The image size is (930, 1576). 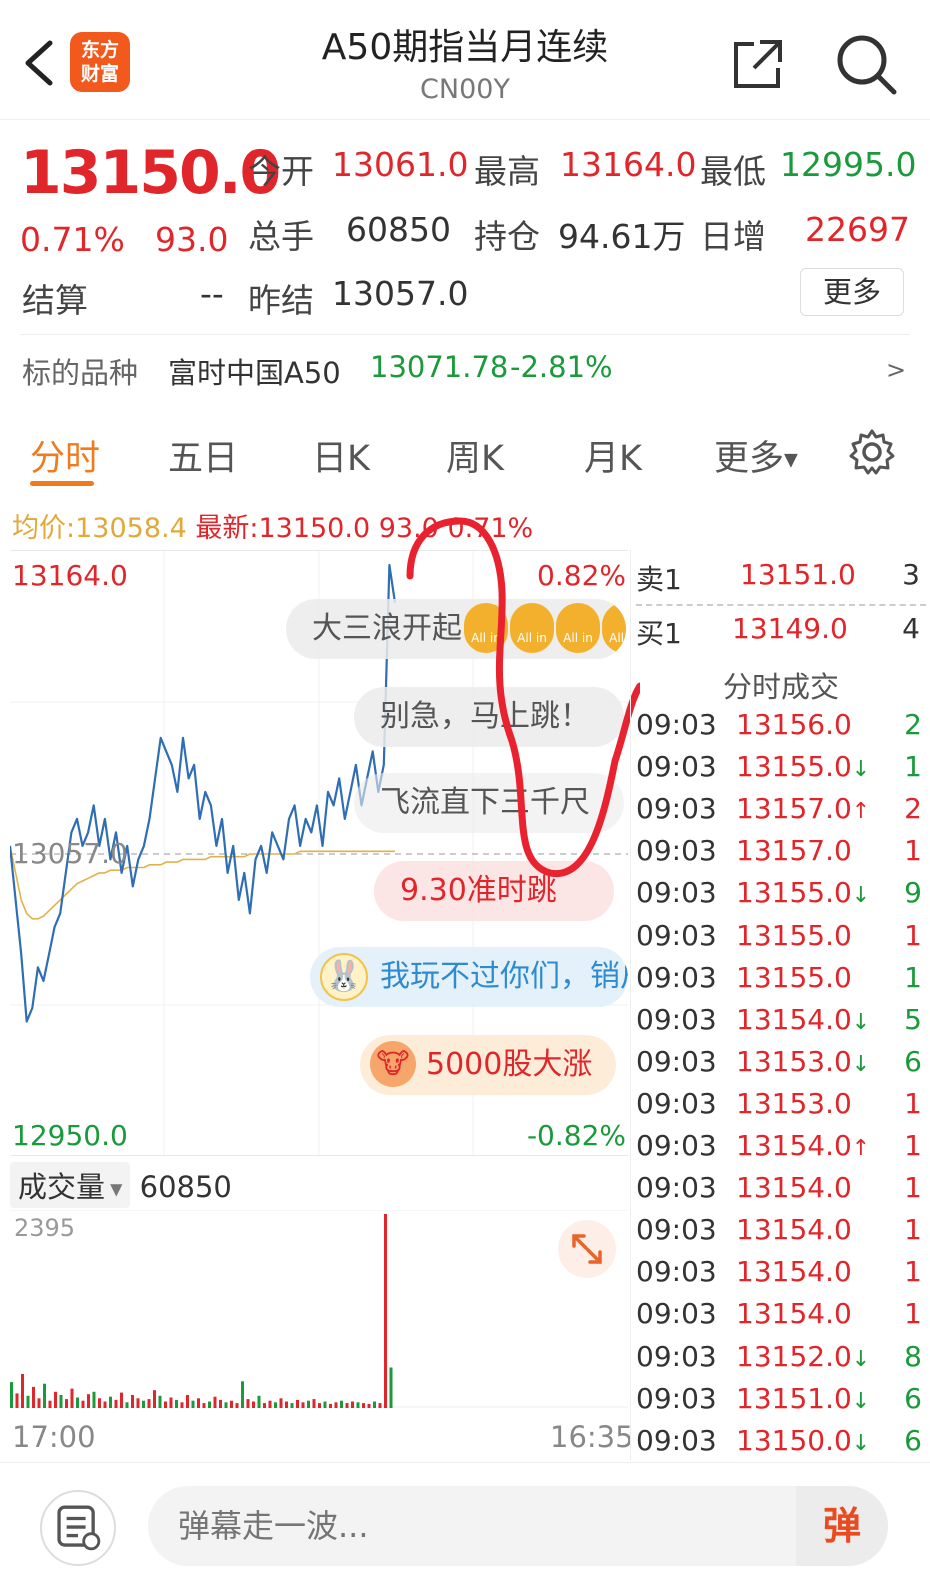 I want to click on trade-qty: 8, so click(x=913, y=1356).